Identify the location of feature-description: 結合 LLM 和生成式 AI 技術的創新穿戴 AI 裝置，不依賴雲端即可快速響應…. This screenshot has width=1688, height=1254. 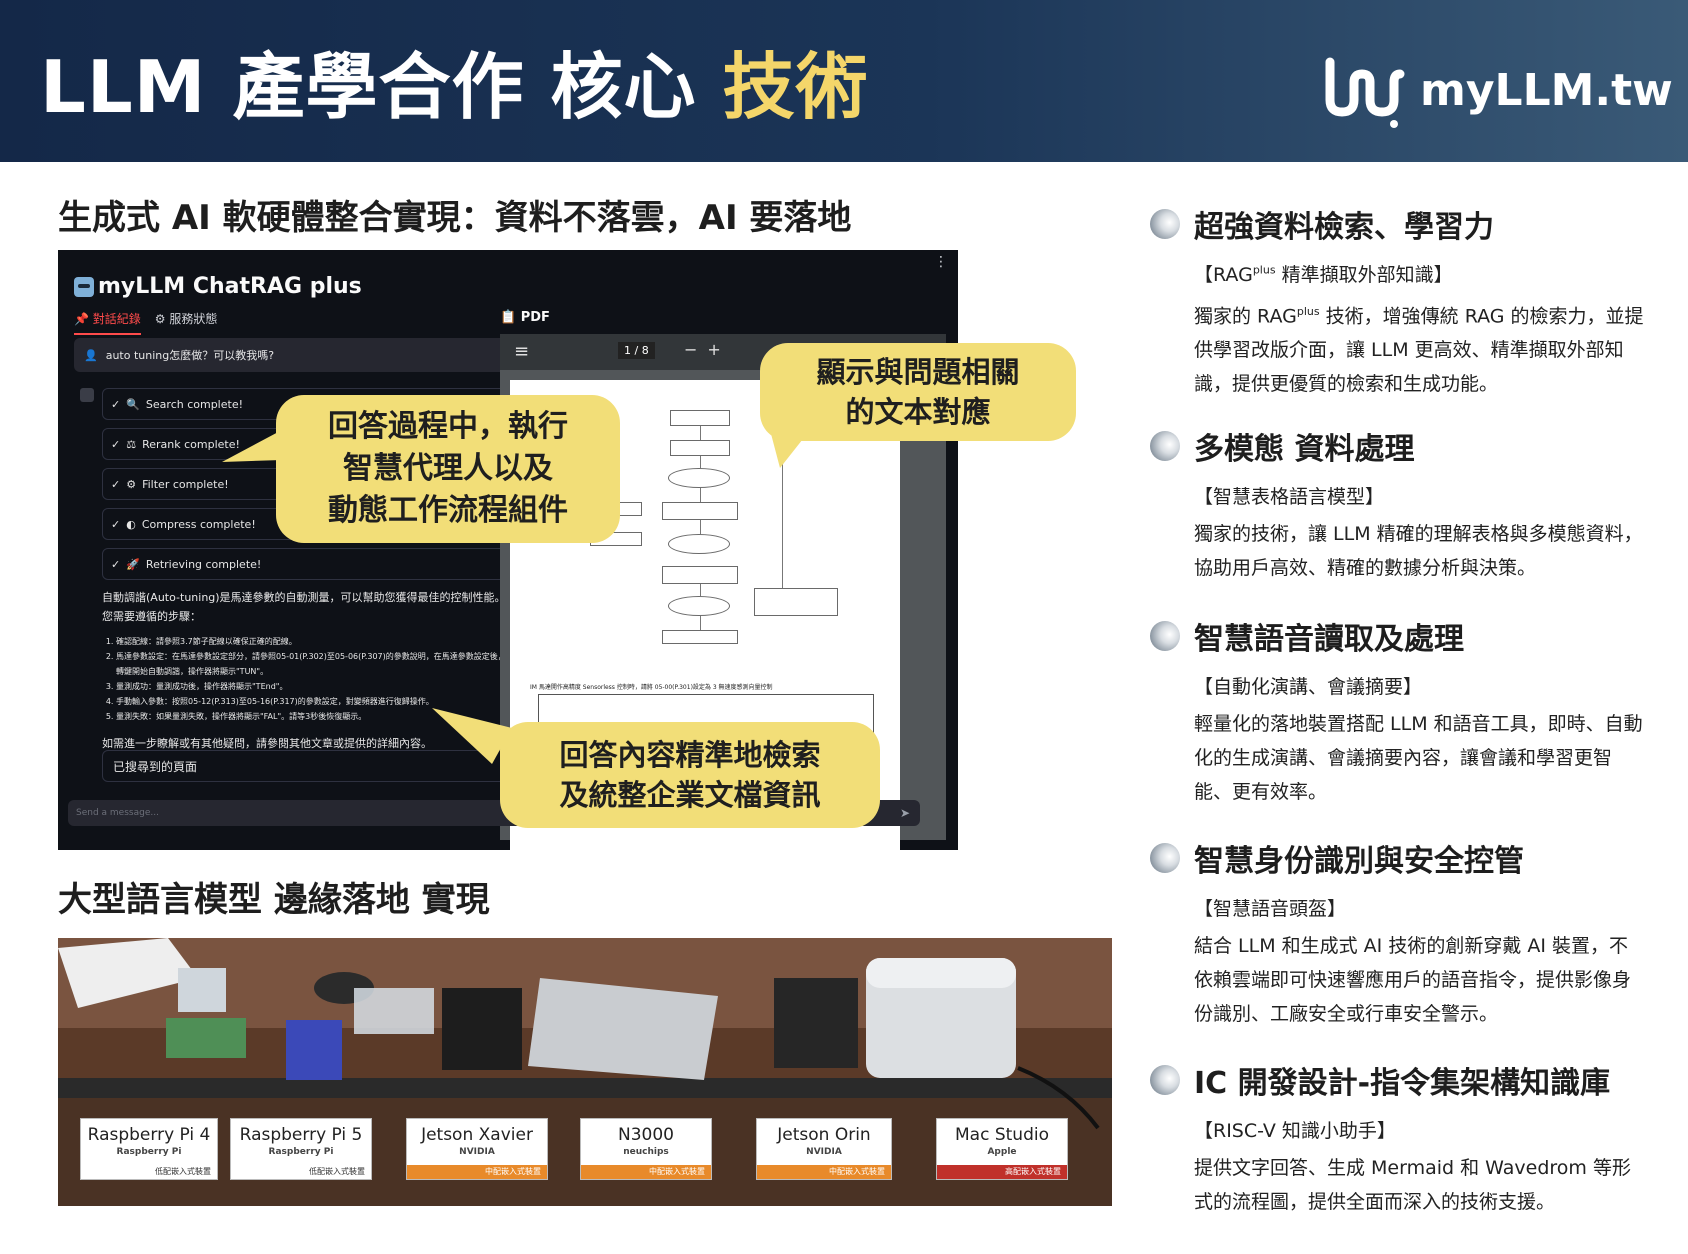
(1413, 980).